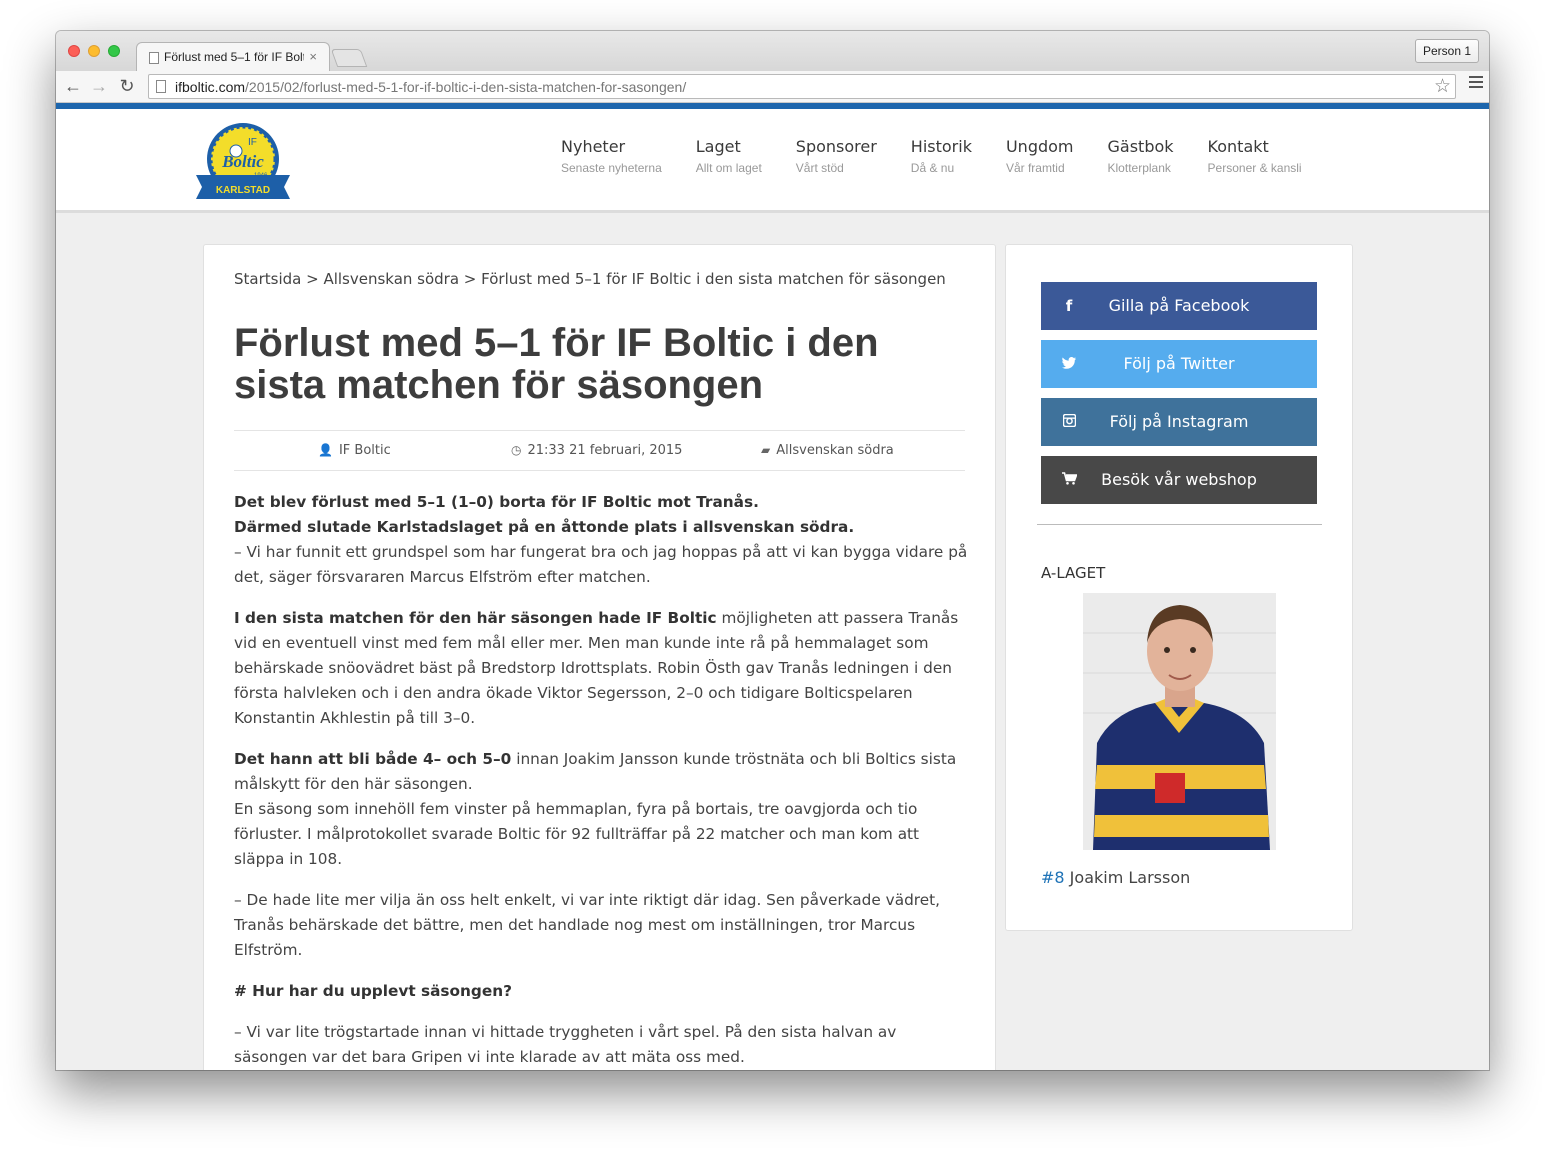 This screenshot has height=1150, width=1545. What do you see at coordinates (127, 86) in the screenshot?
I see `reload-icon: ↻` at bounding box center [127, 86].